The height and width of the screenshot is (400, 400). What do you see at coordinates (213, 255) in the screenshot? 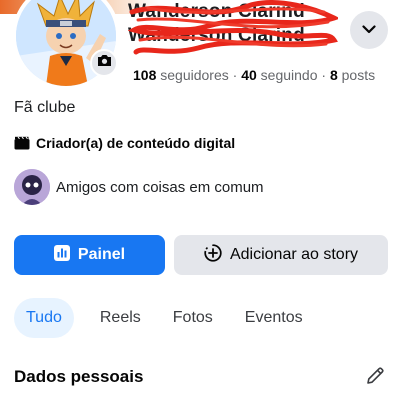
I see `plus-circle-icon` at bounding box center [213, 255].